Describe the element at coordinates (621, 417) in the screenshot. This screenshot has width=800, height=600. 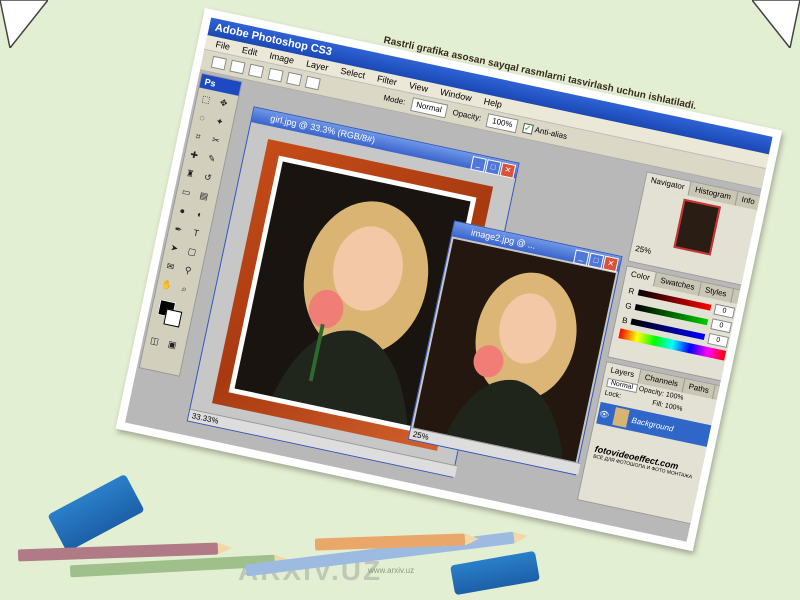
I see `layer-thumbnail` at that location.